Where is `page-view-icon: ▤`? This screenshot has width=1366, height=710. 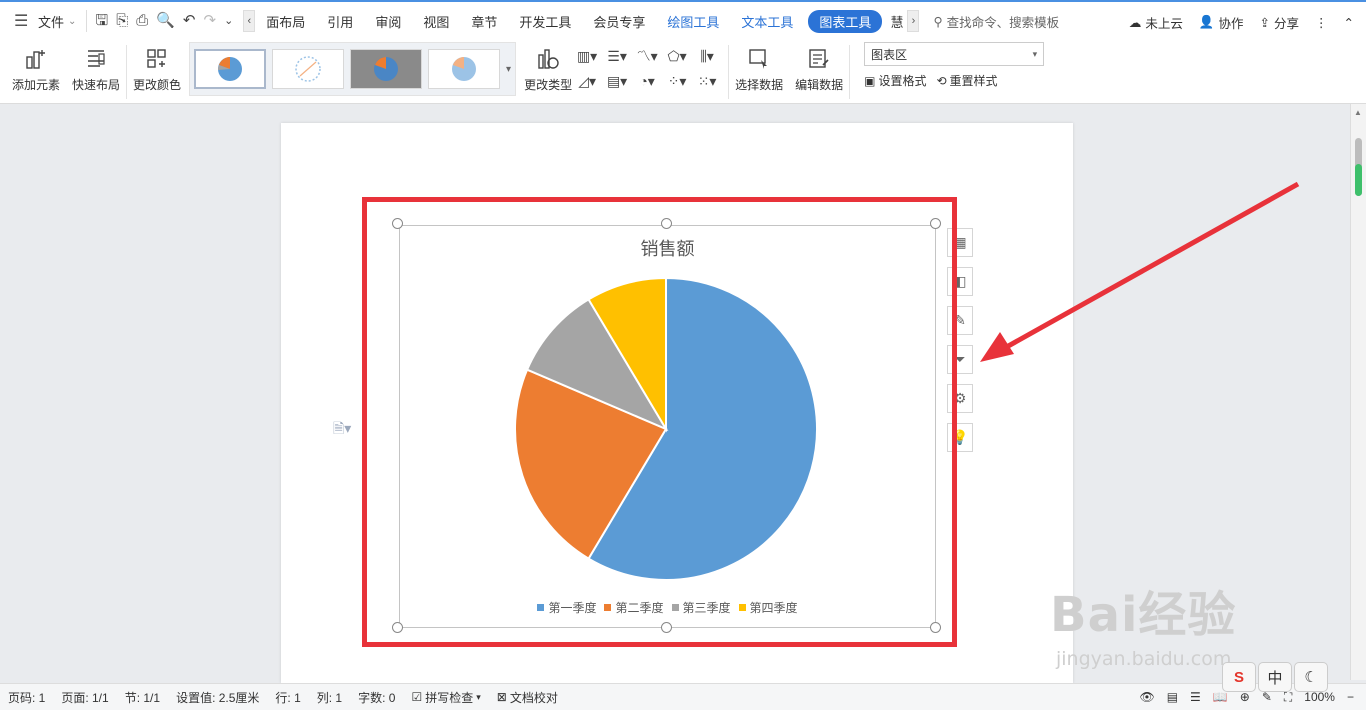 page-view-icon: ▤ is located at coordinates (1172, 697).